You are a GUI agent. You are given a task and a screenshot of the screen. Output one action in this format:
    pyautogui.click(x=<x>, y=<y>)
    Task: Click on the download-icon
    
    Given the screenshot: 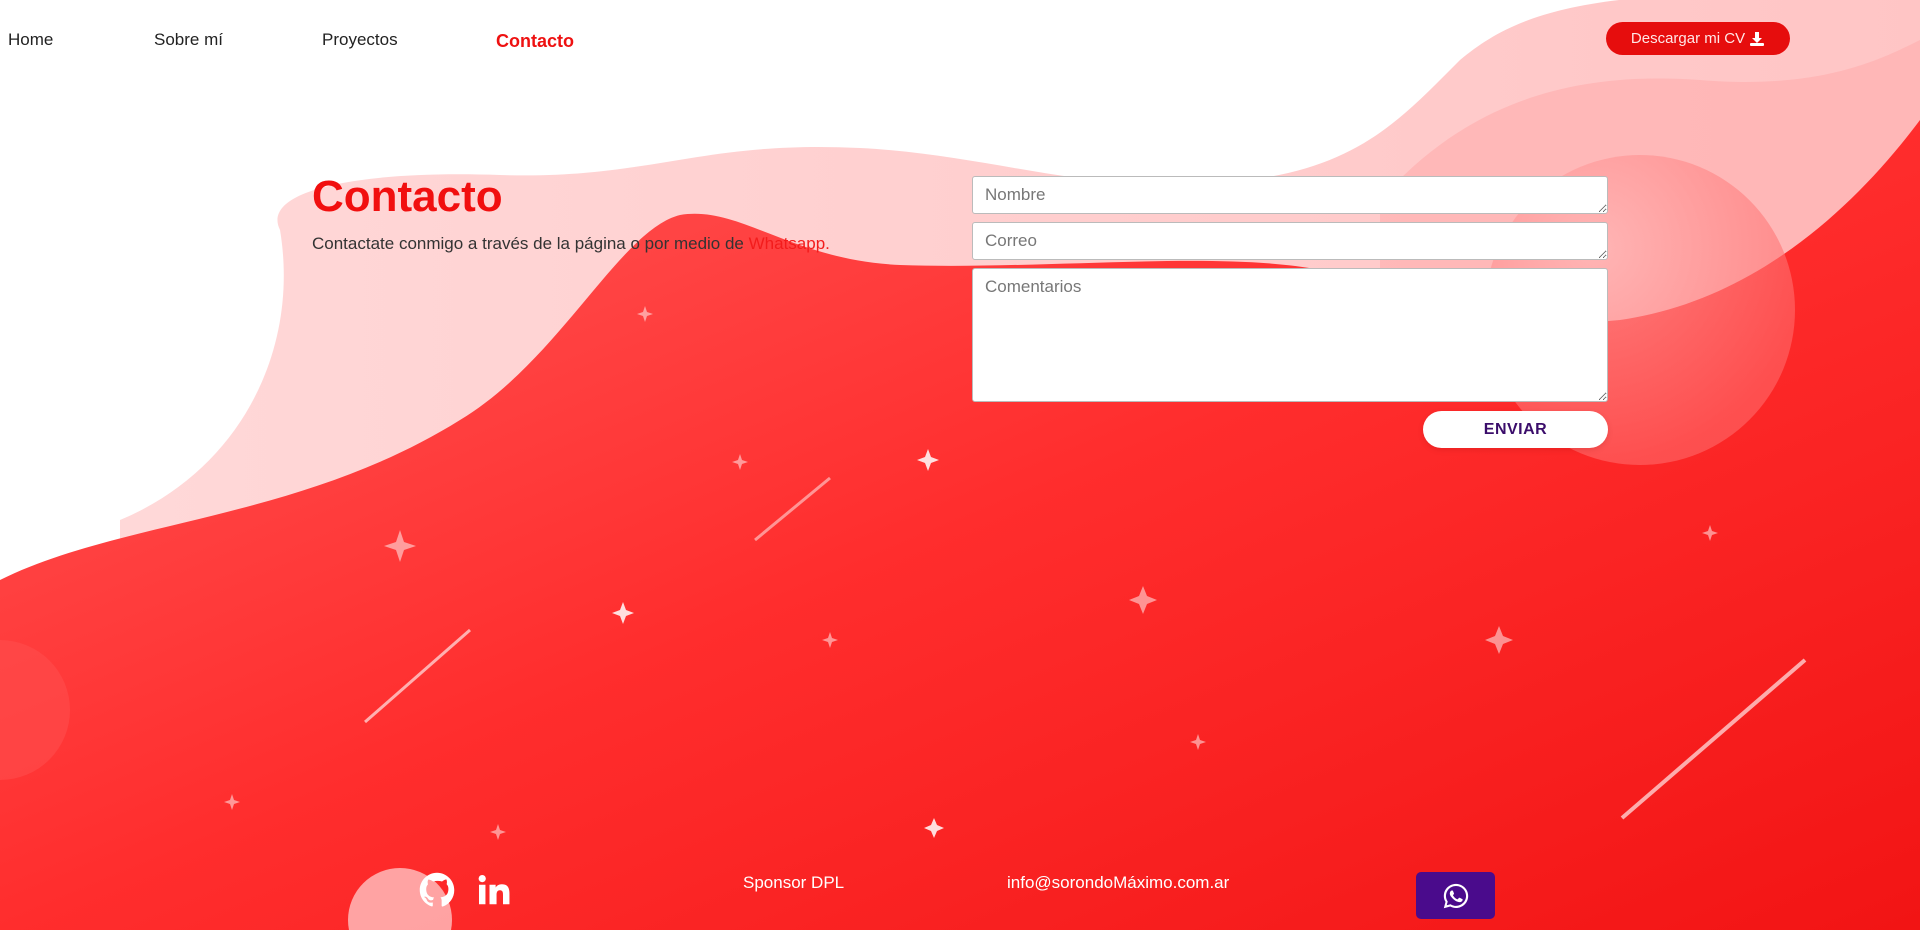 What is the action you would take?
    pyautogui.click(x=1757, y=38)
    